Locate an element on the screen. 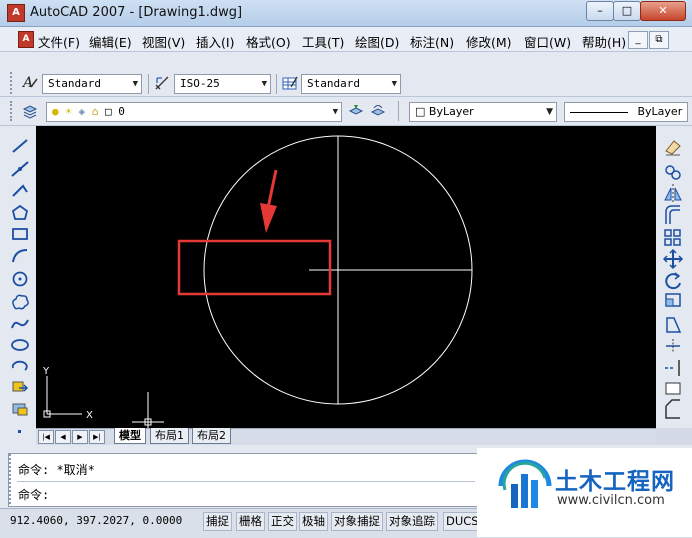 The width and height of the screenshot is (692, 538). layer-select: ● ☀ ◈ ⌂ □ 0 ▼ is located at coordinates (194, 112).